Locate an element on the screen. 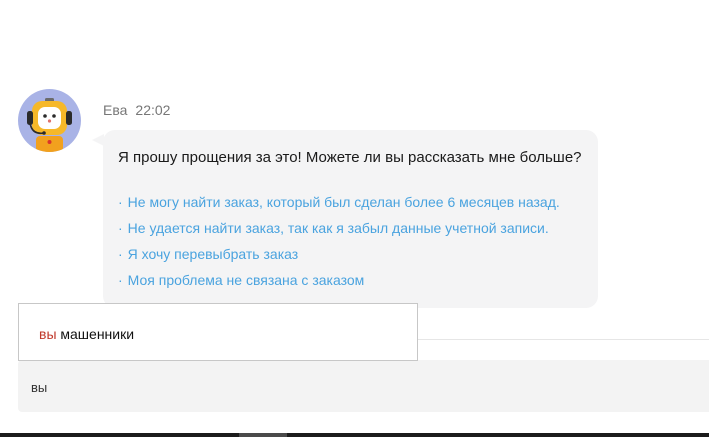 This screenshot has width=709, height=437. suggestion-rest: машенники is located at coordinates (95, 334).